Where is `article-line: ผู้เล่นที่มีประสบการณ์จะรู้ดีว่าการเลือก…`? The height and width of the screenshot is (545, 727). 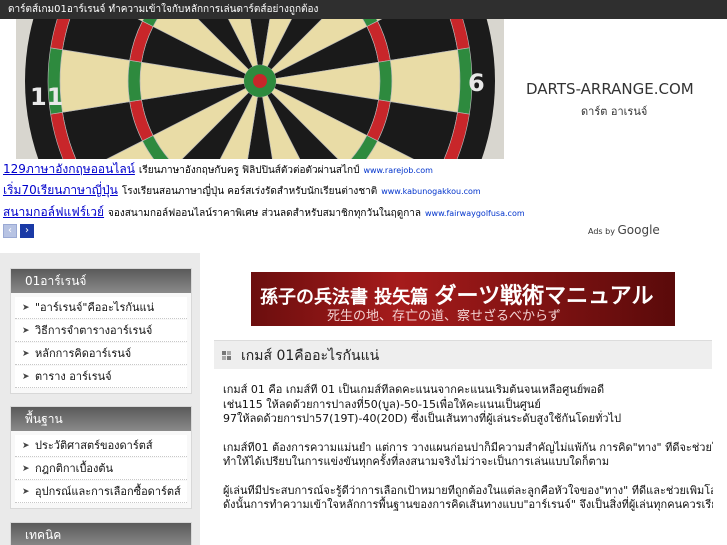
article-line: ผู้เล่นที่มีประสบการณ์จะรู้ดีว่าการเลือก… is located at coordinates (468, 490).